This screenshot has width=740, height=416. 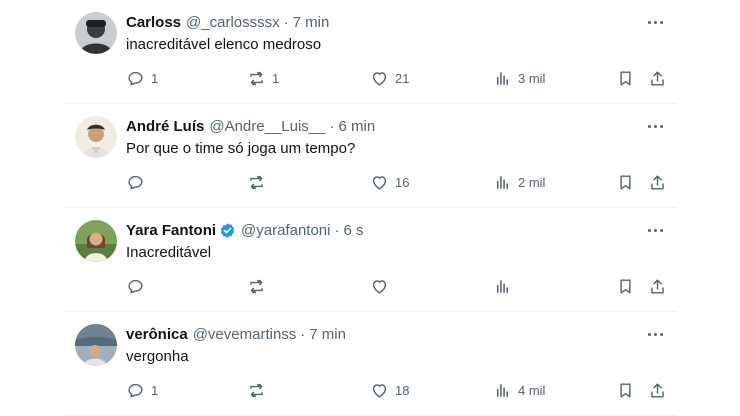 What do you see at coordinates (171, 230) in the screenshot?
I see `display-name: Yara Fantoni` at bounding box center [171, 230].